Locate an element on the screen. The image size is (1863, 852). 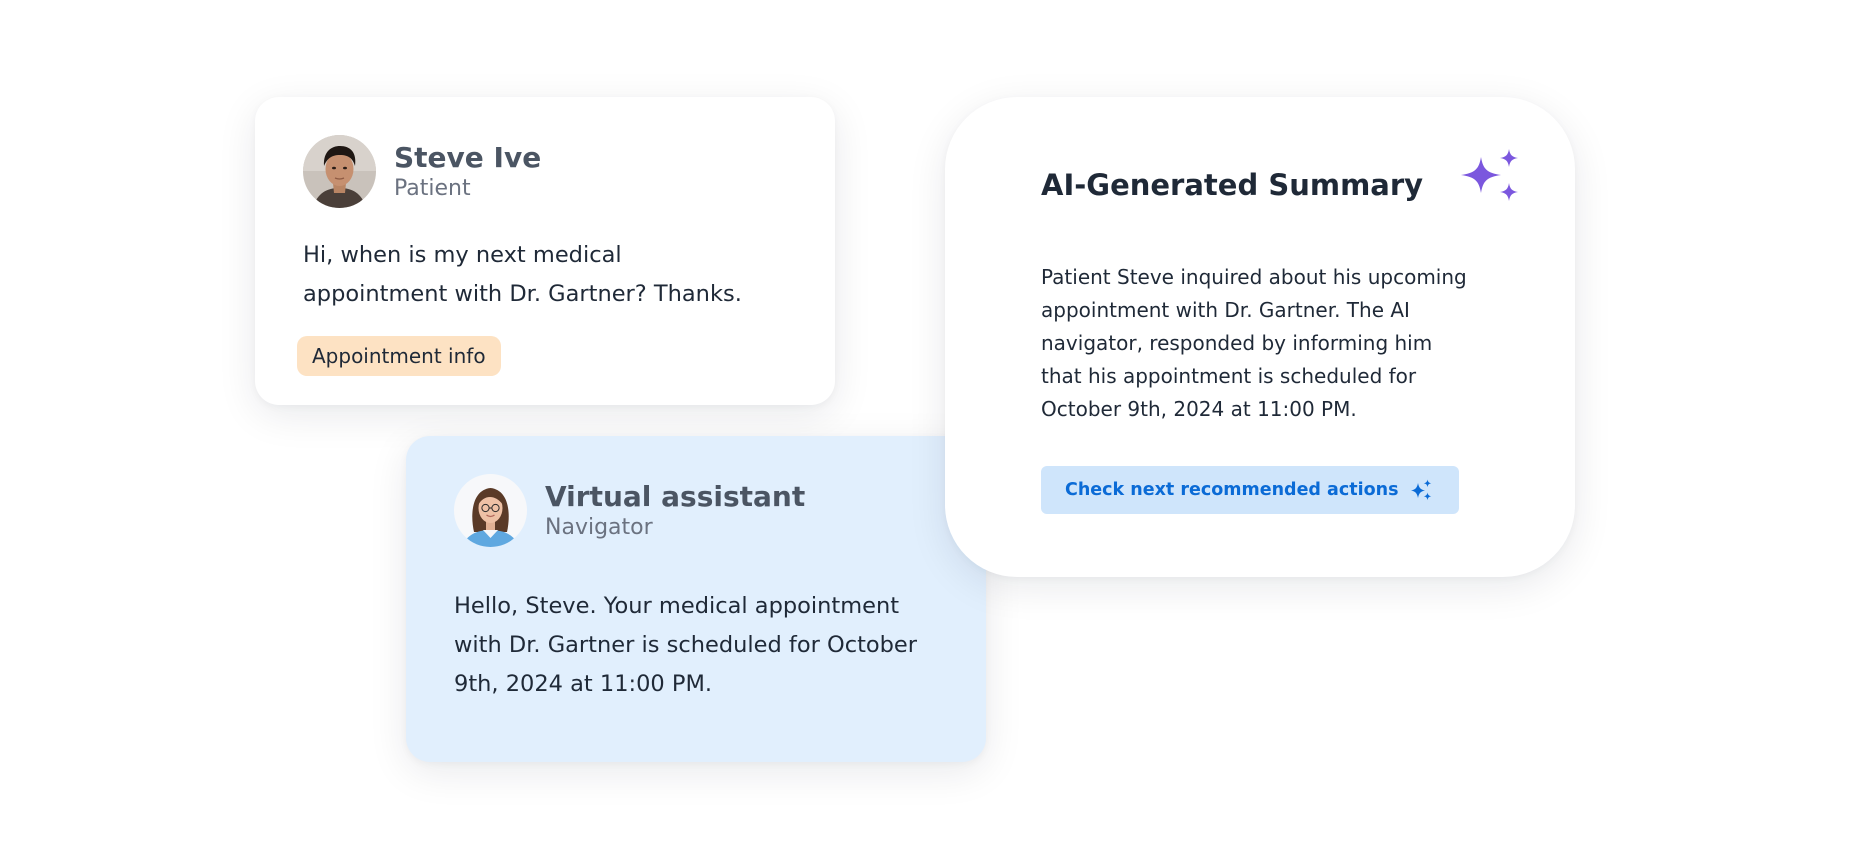
patient-avatar is located at coordinates (339, 171).